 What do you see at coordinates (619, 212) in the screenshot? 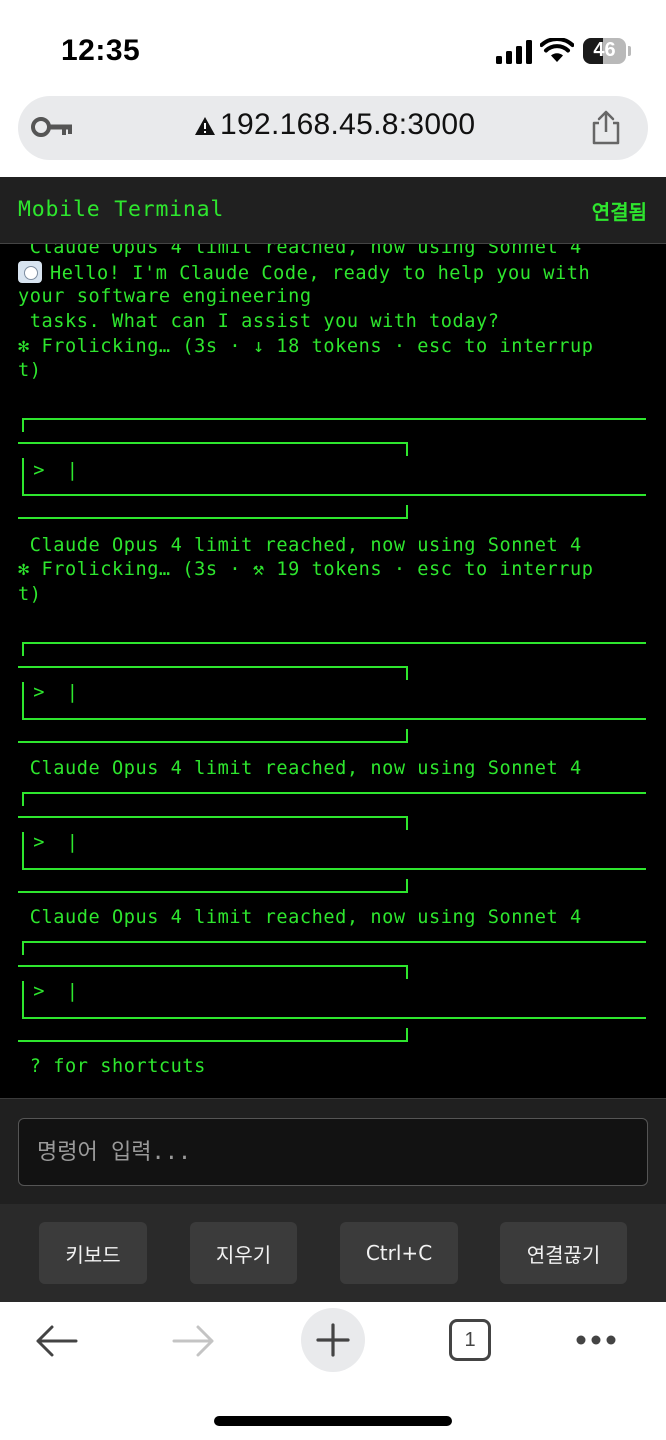
I see `connection-status-badge: 연결됨` at bounding box center [619, 212].